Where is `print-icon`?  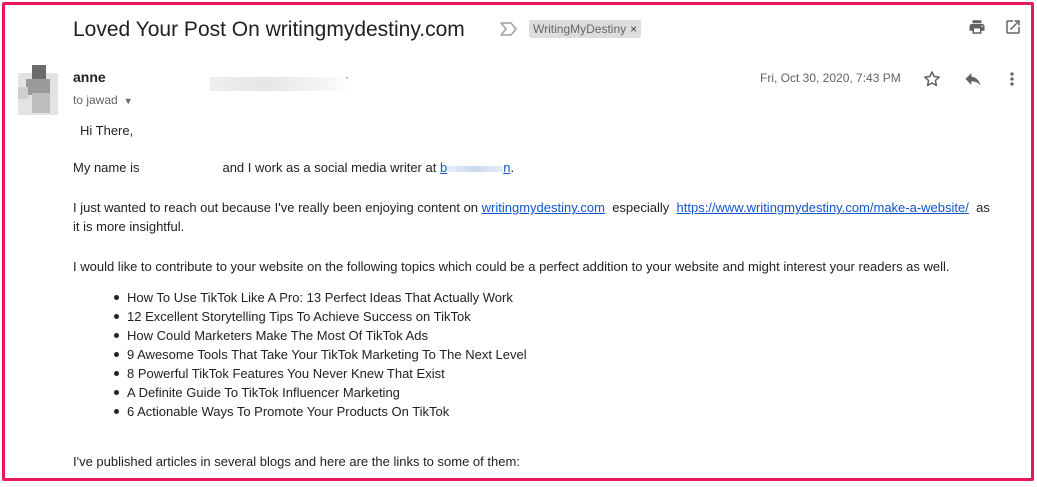 print-icon is located at coordinates (977, 29).